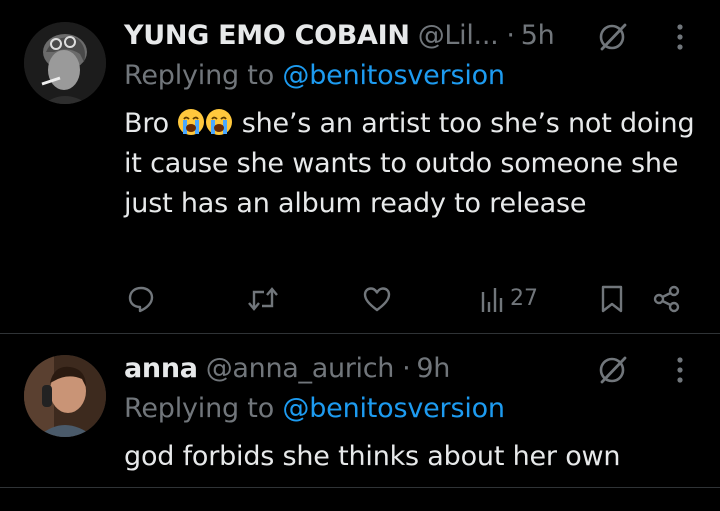 Image resolution: width=720 pixels, height=511 pixels. I want to click on tweet-text-start: Bro, so click(146, 123).